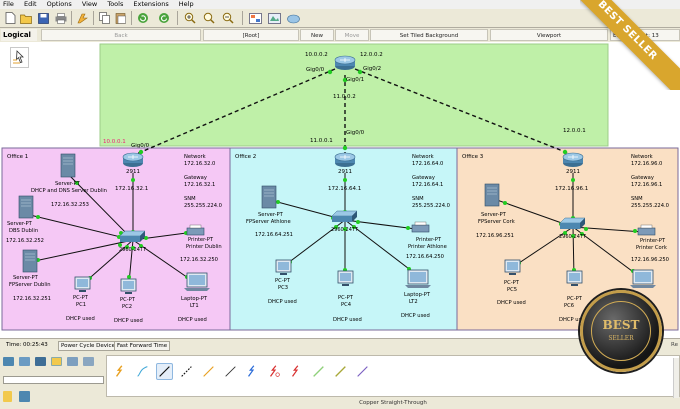 The image size is (680, 409). Describe the element at coordinates (140, 146) in the screenshot. I see `office1-wan-port: Gig0/0` at that location.